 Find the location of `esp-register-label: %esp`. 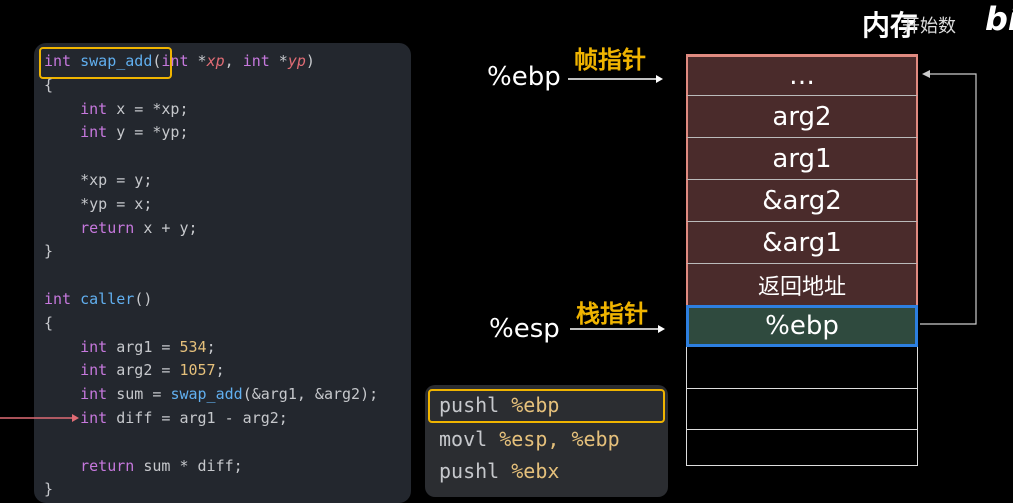

esp-register-label: %esp is located at coordinates (524, 329).